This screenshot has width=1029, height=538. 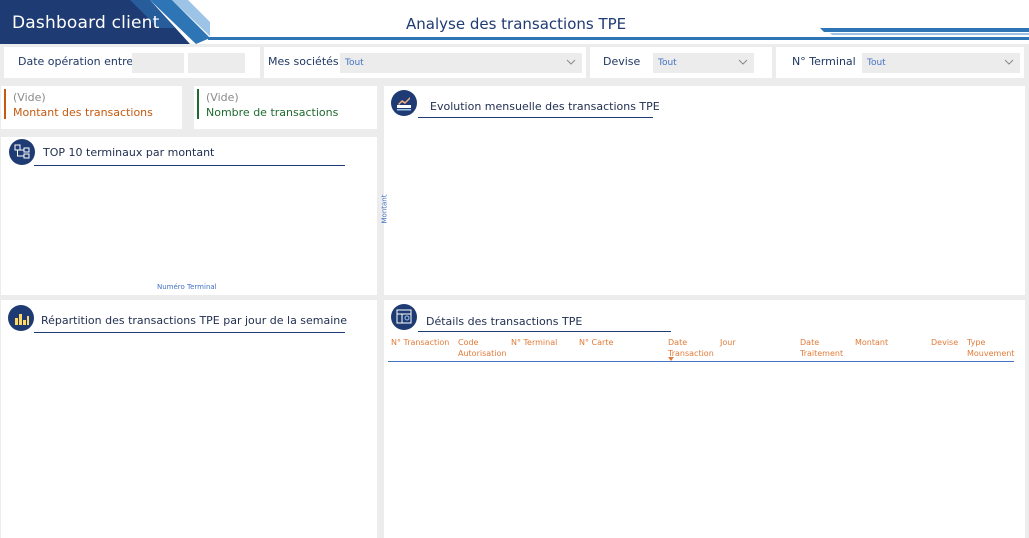 What do you see at coordinates (606, 342) in the screenshot?
I see `column-header-carte: N° Carte` at bounding box center [606, 342].